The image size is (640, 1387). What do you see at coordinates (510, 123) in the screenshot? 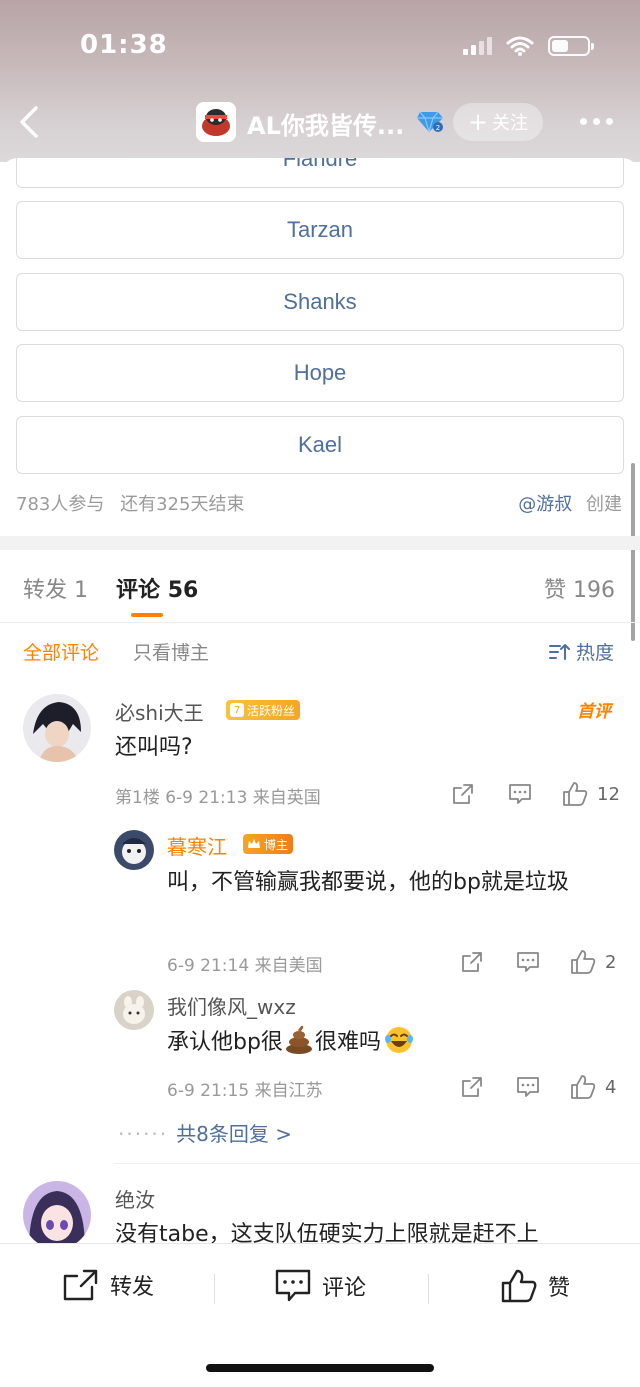
I see `follow-label: 关注` at bounding box center [510, 123].